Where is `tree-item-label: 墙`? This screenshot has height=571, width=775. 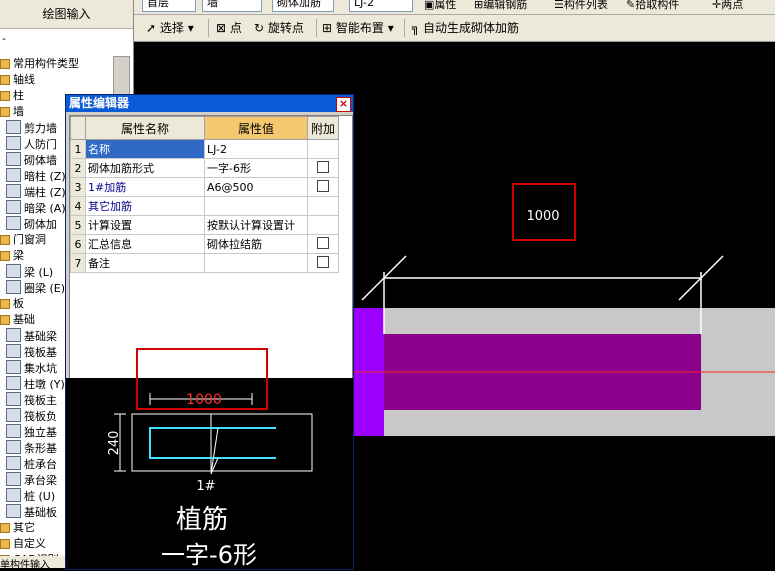 tree-item-label: 墙 is located at coordinates (18, 111).